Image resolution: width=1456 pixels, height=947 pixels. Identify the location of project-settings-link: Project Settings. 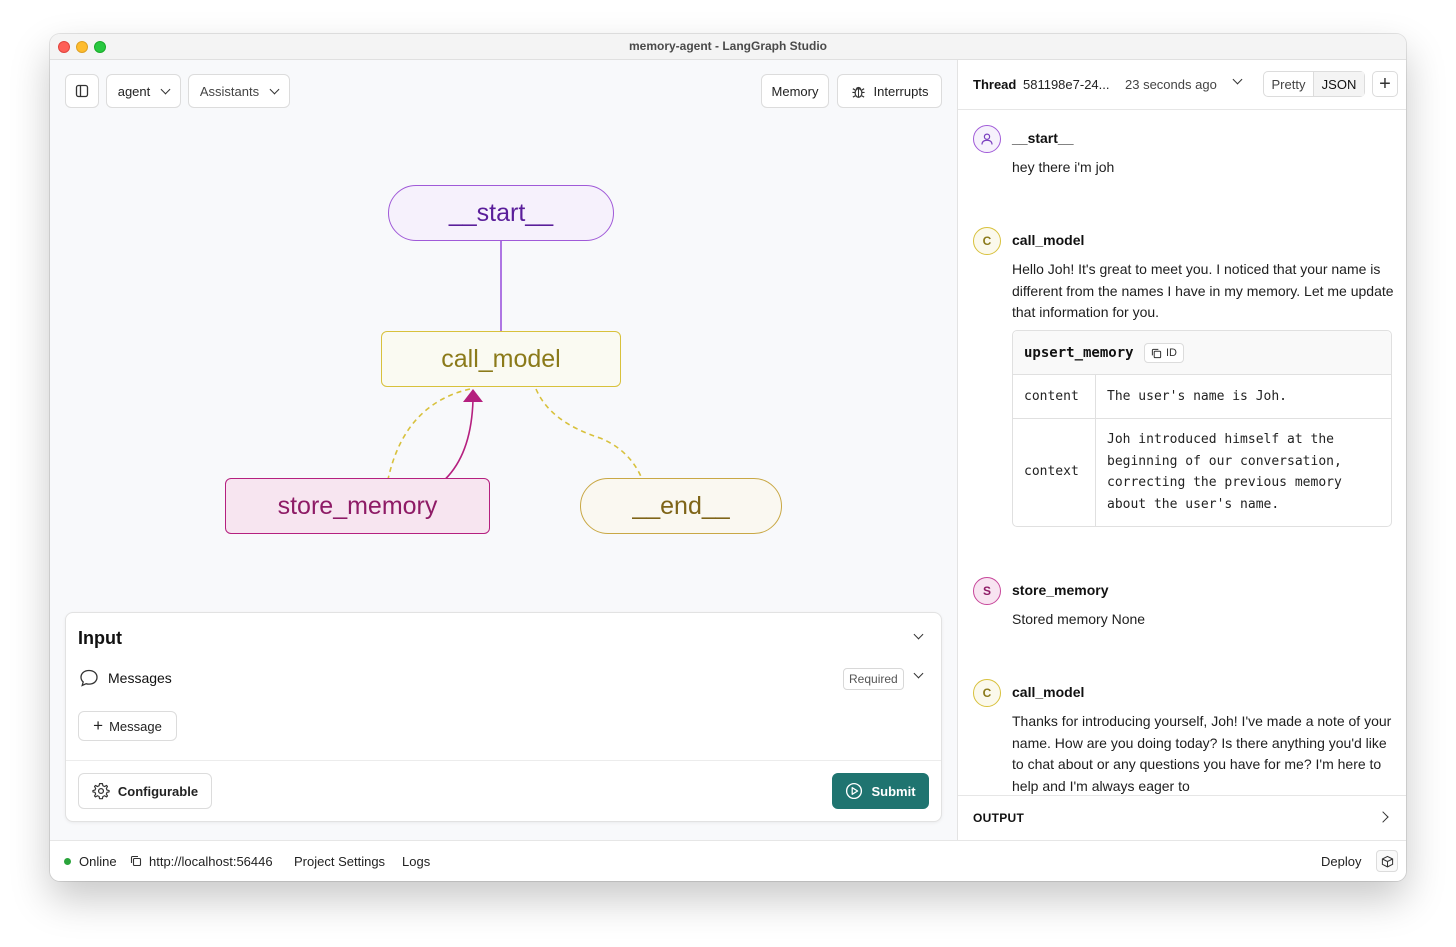
(339, 861).